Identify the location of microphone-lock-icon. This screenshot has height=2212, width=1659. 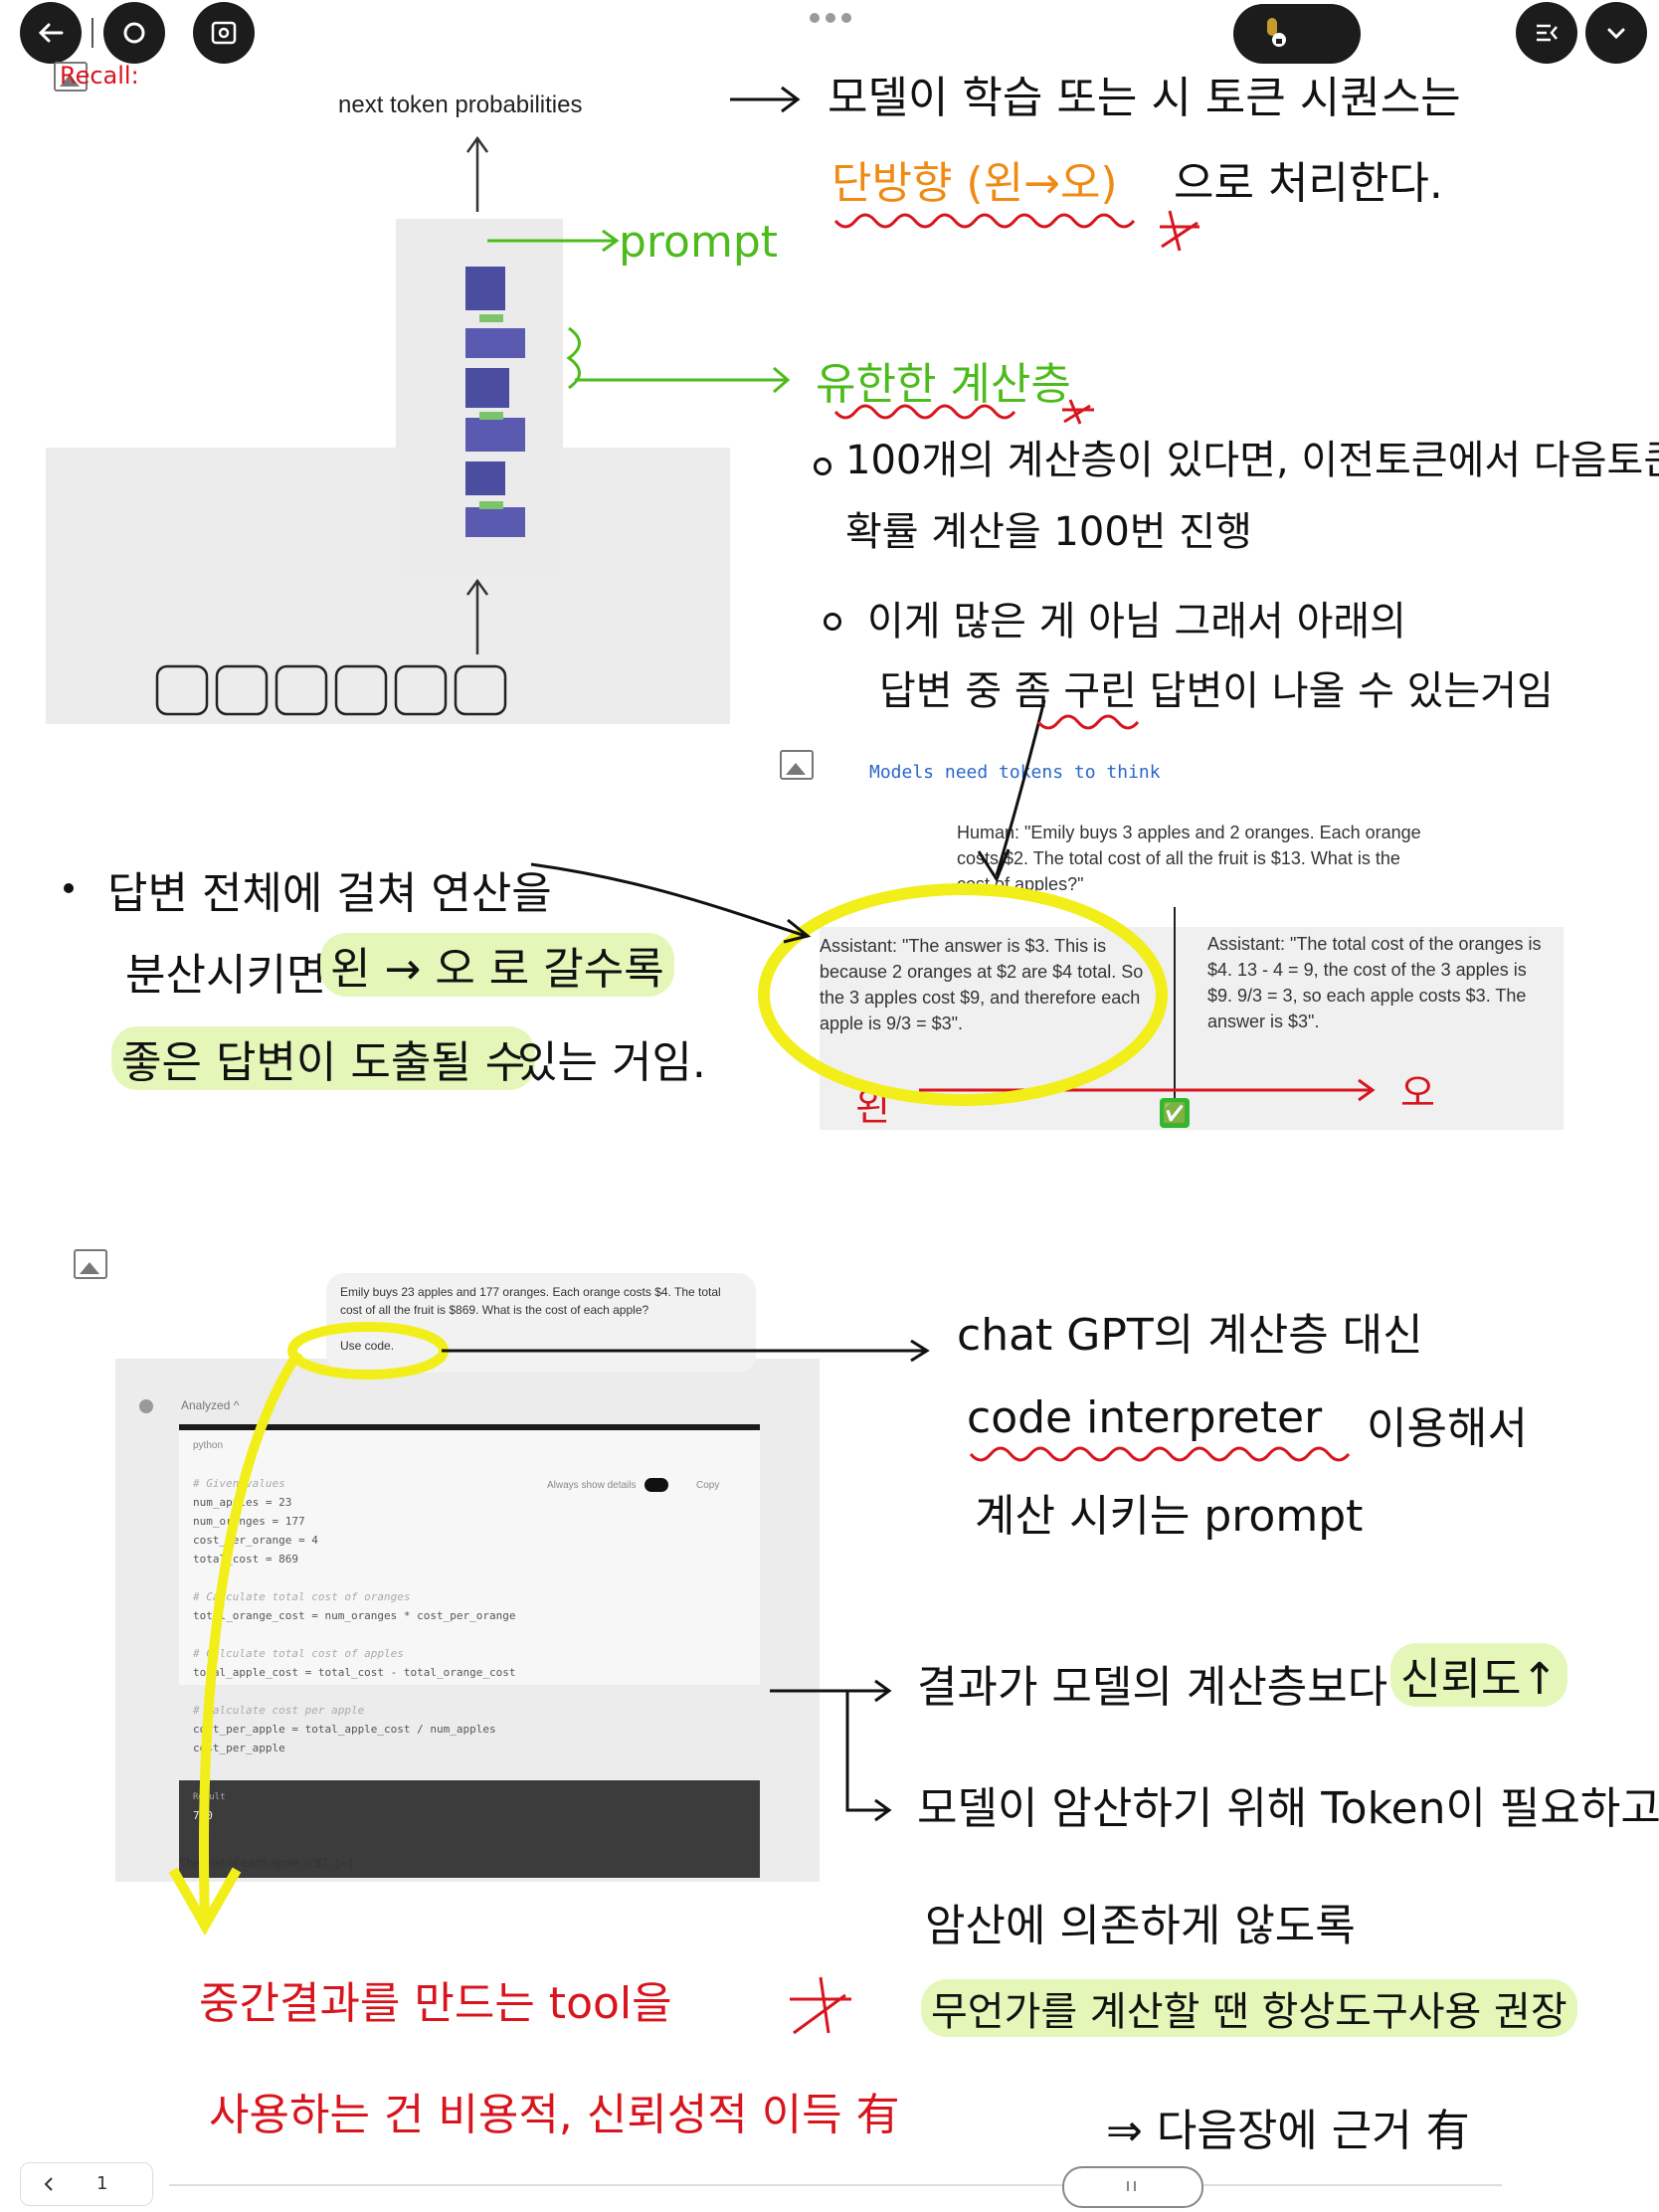
(1276, 32).